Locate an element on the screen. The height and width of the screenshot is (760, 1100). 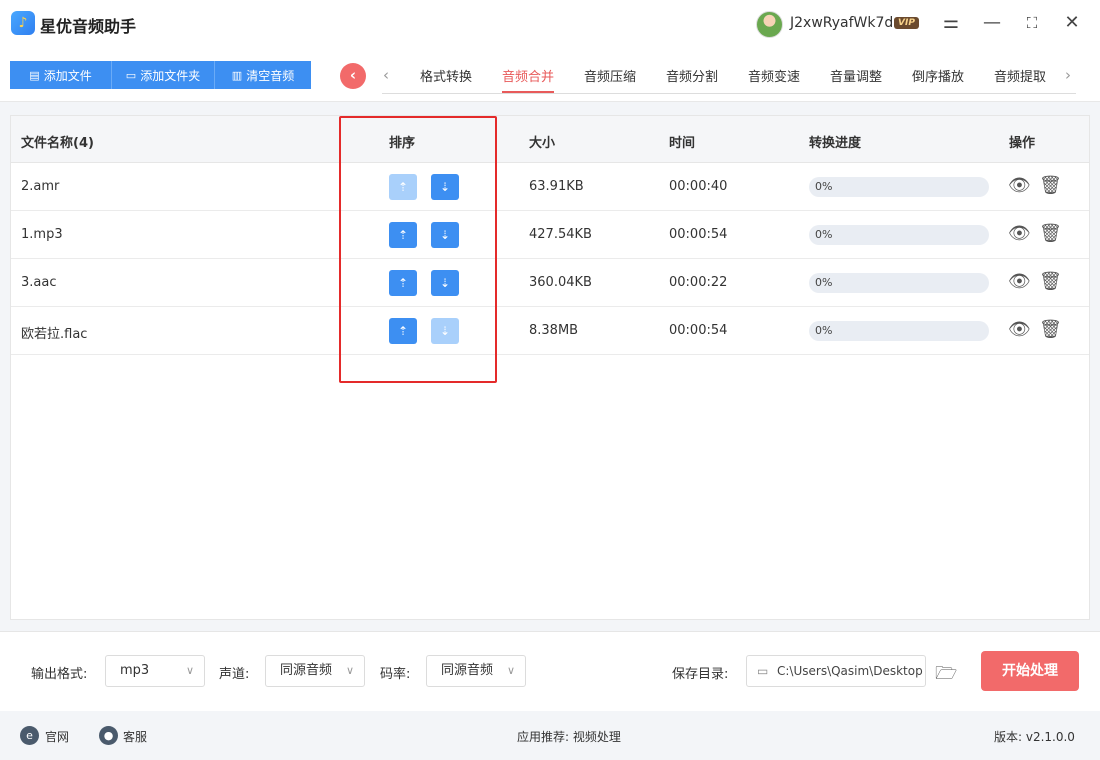
add-file-button: ▤ 添加文件 is located at coordinates (61, 75).